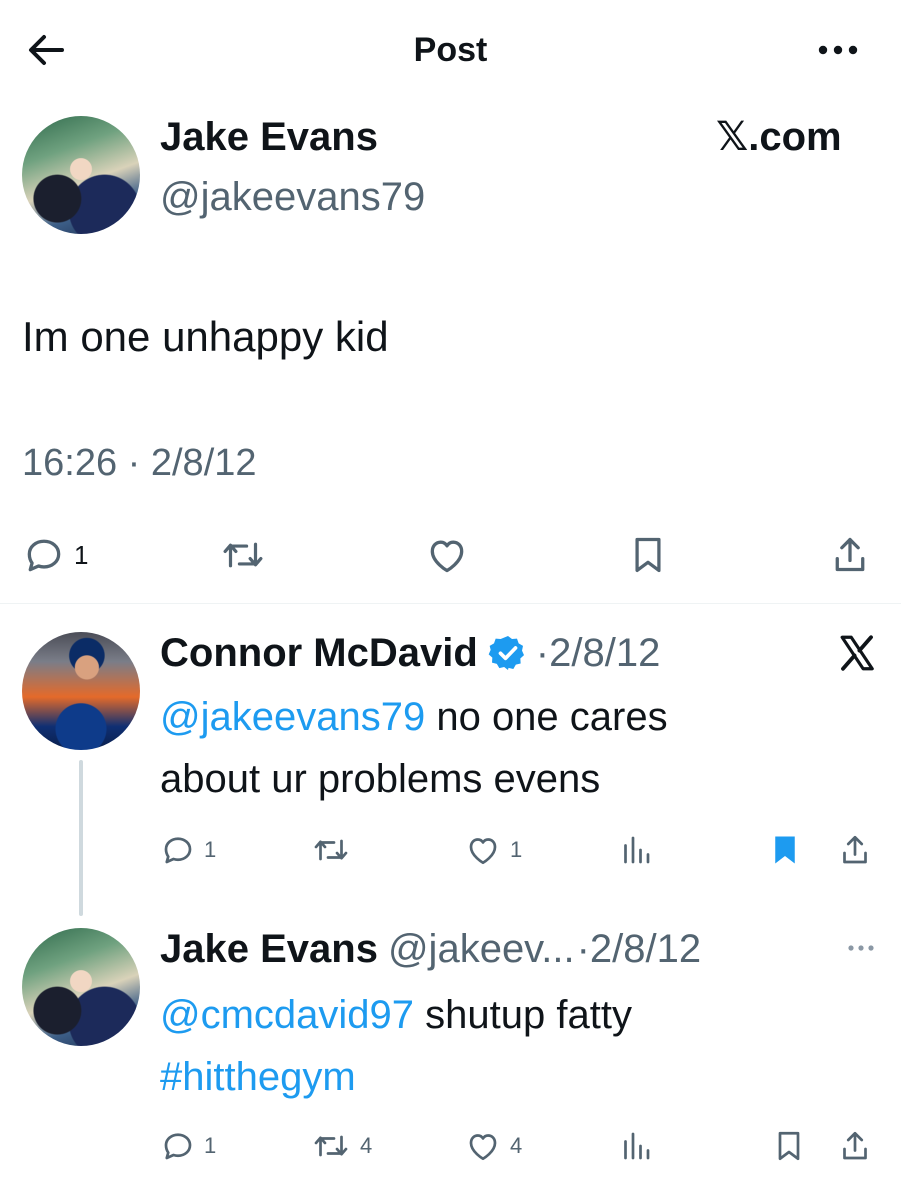 The image size is (901, 1200). I want to click on reply-header: Connor McDavid ·2/8/12, so click(410, 653).